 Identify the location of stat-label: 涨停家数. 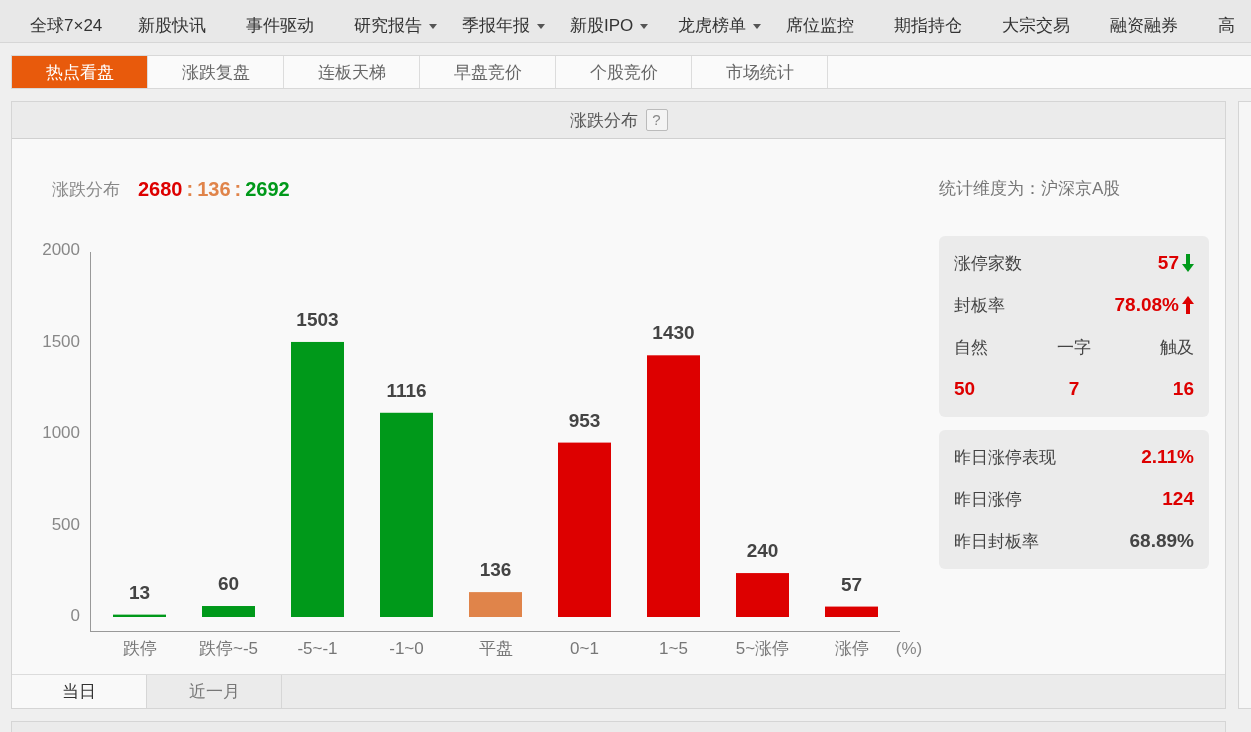
(988, 263).